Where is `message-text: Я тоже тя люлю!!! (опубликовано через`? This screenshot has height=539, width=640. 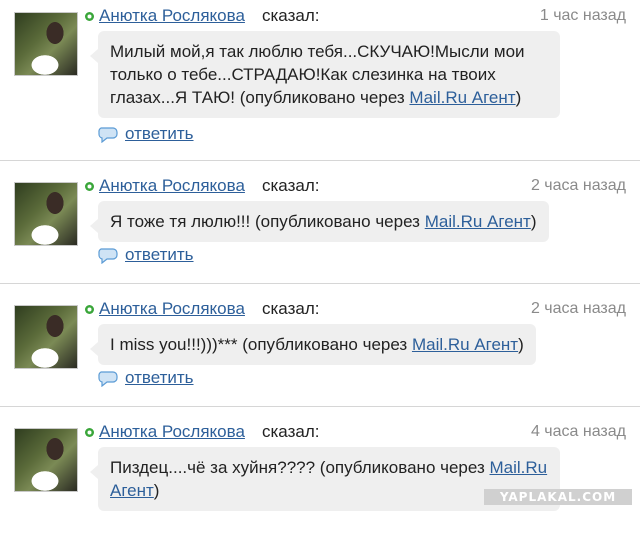 message-text: Я тоже тя люлю!!! (опубликовано через is located at coordinates (267, 221).